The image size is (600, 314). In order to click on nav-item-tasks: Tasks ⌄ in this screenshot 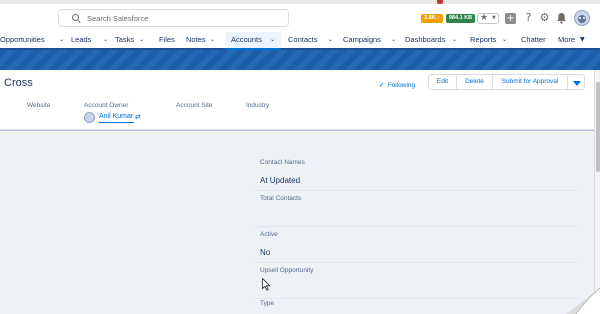, I will do `click(135, 40)`.